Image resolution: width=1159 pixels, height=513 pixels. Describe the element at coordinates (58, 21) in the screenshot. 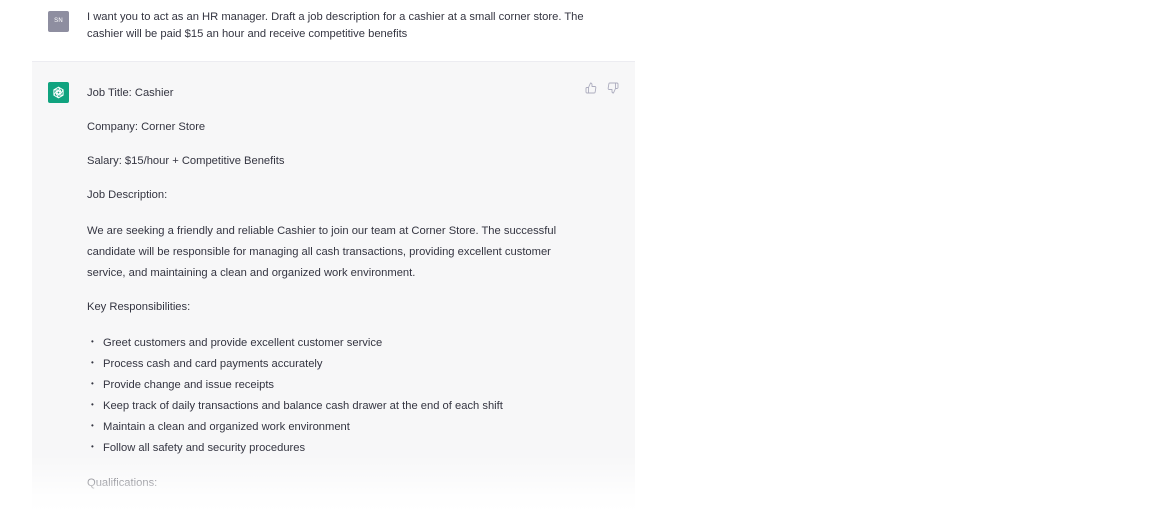

I see `user-avatar: SN` at that location.